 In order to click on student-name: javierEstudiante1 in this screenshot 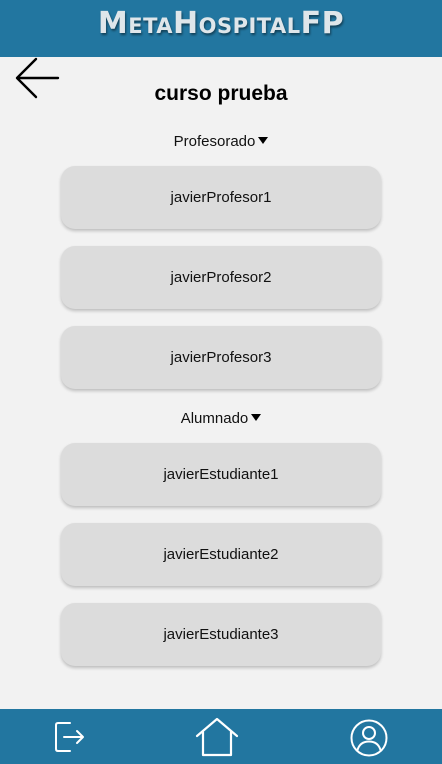, I will do `click(221, 474)`.